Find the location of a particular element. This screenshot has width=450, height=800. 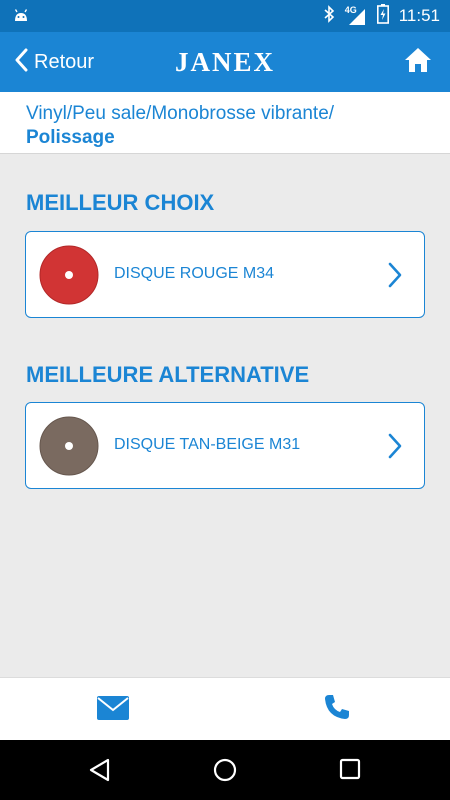

tan-disc-icon is located at coordinates (69, 446).